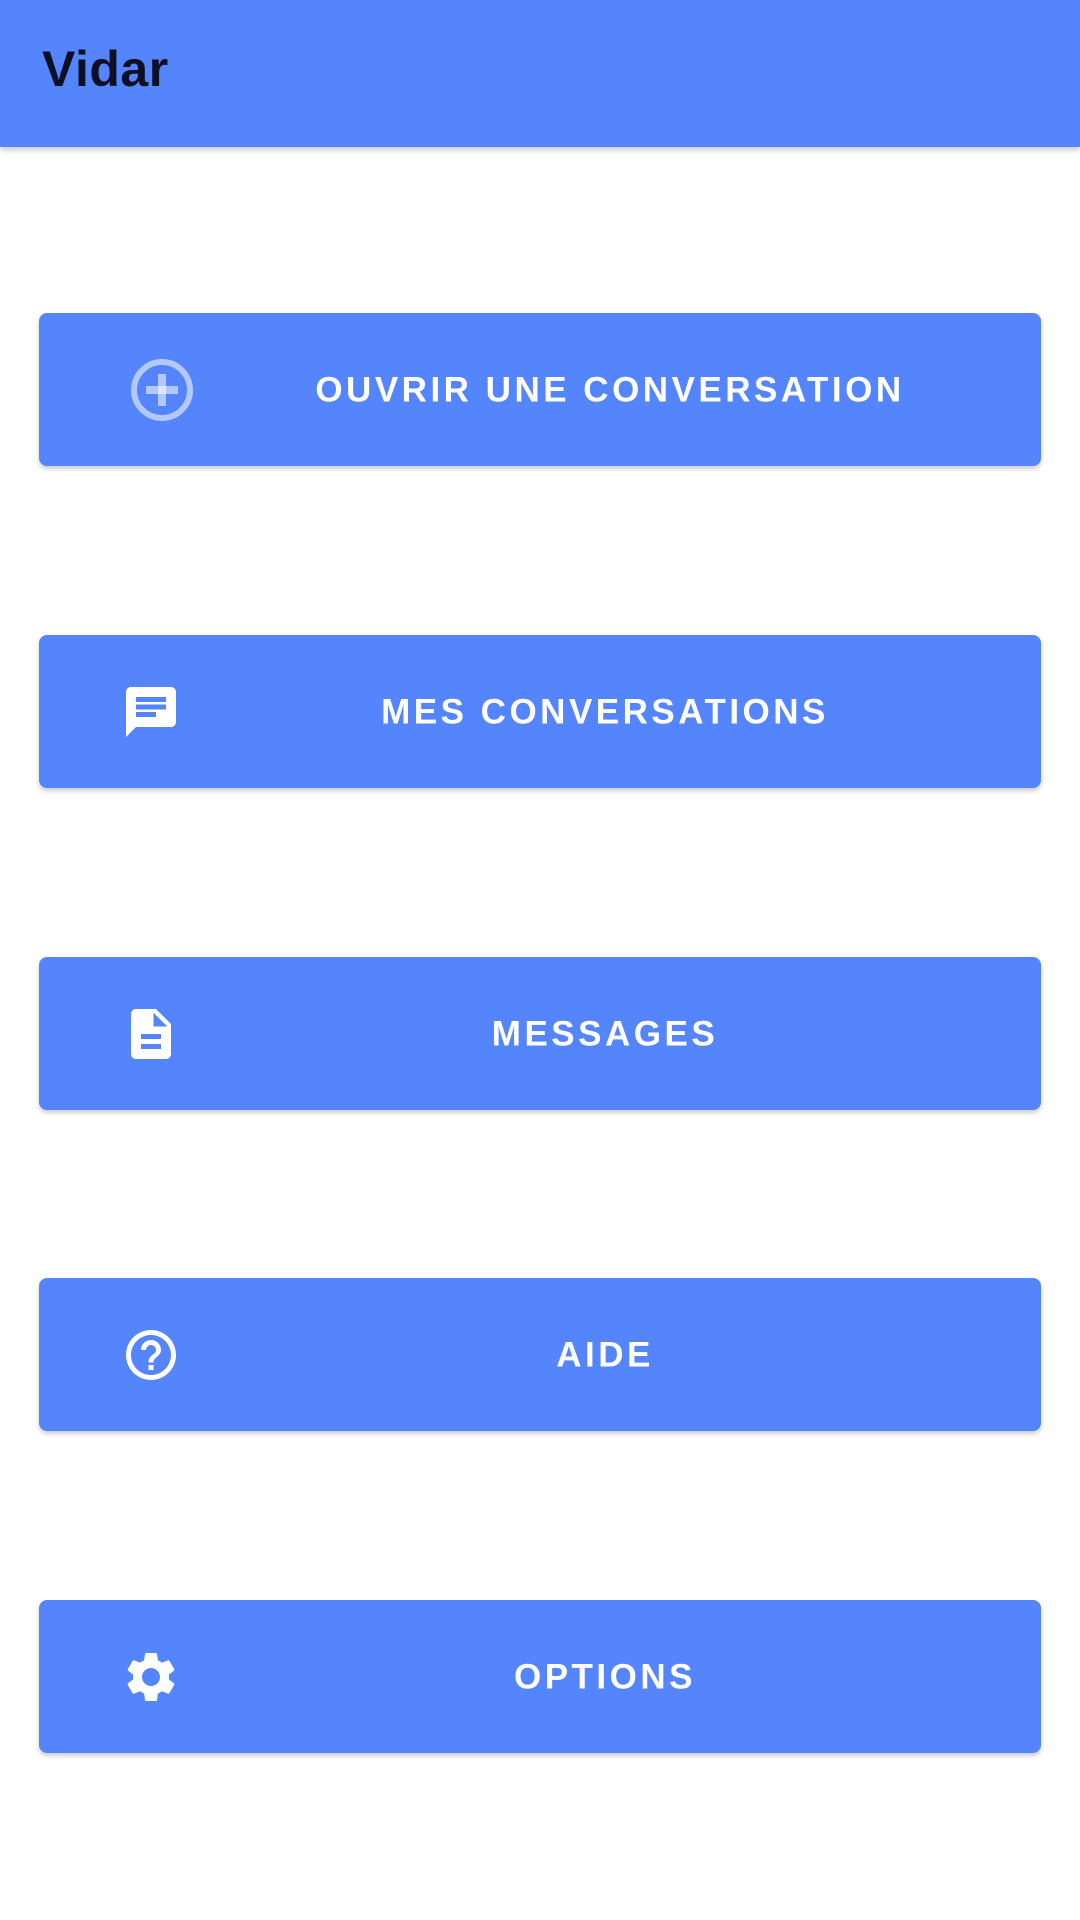 The image size is (1080, 1920). Describe the element at coordinates (540, 1354) in the screenshot. I see `help-button: AIDE` at that location.